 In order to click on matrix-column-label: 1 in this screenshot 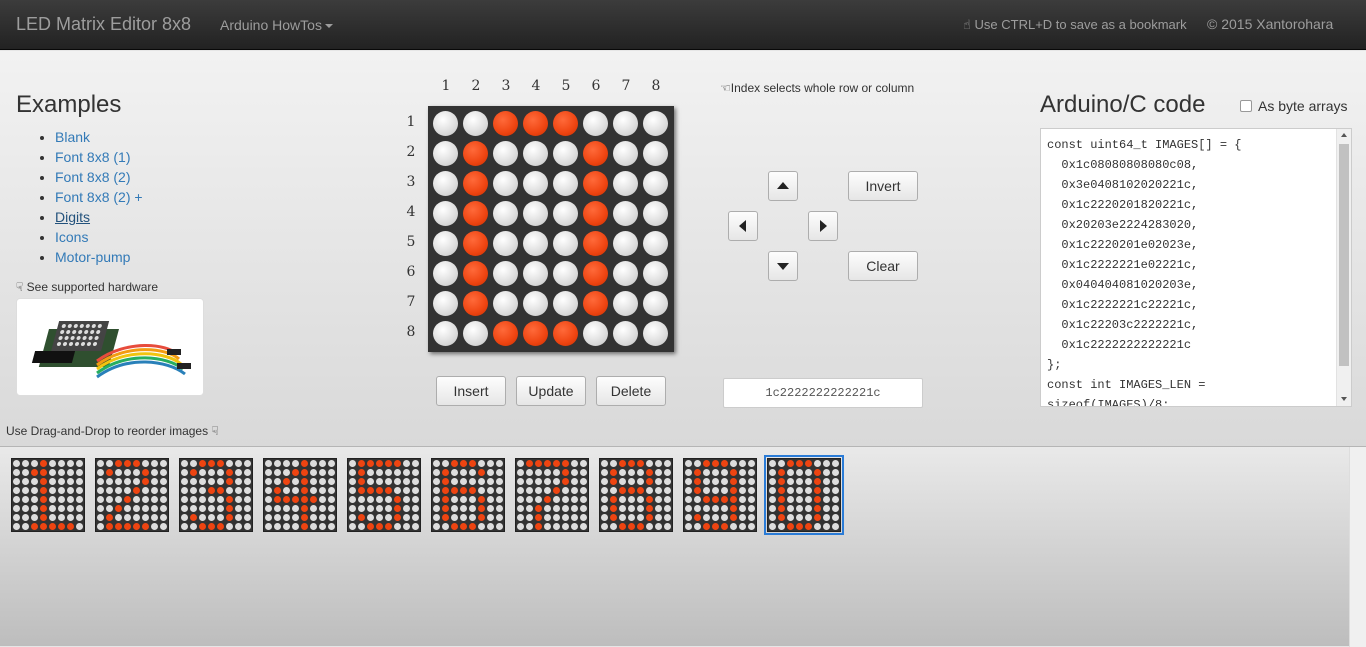, I will do `click(446, 86)`.